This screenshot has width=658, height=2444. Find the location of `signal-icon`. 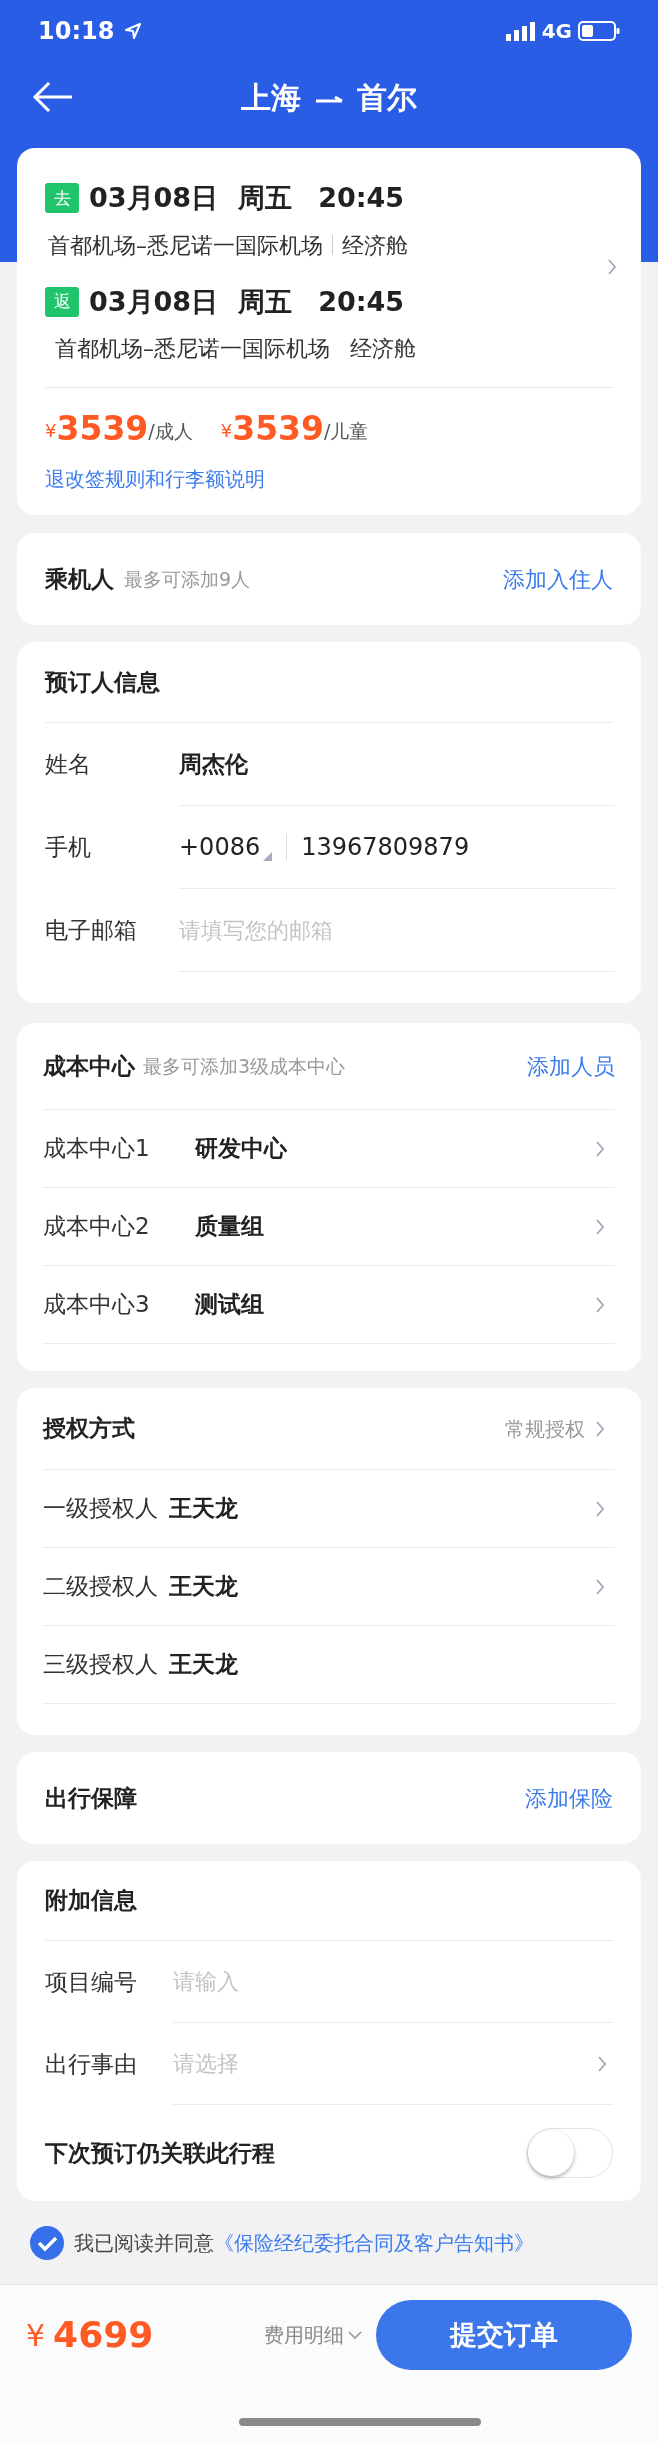

signal-icon is located at coordinates (520, 31).